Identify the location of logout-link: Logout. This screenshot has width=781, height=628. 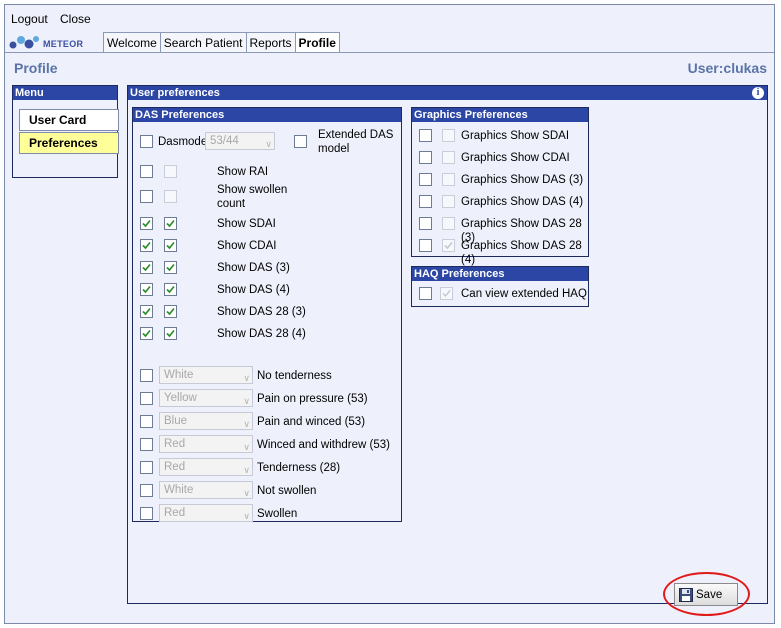
(29, 19).